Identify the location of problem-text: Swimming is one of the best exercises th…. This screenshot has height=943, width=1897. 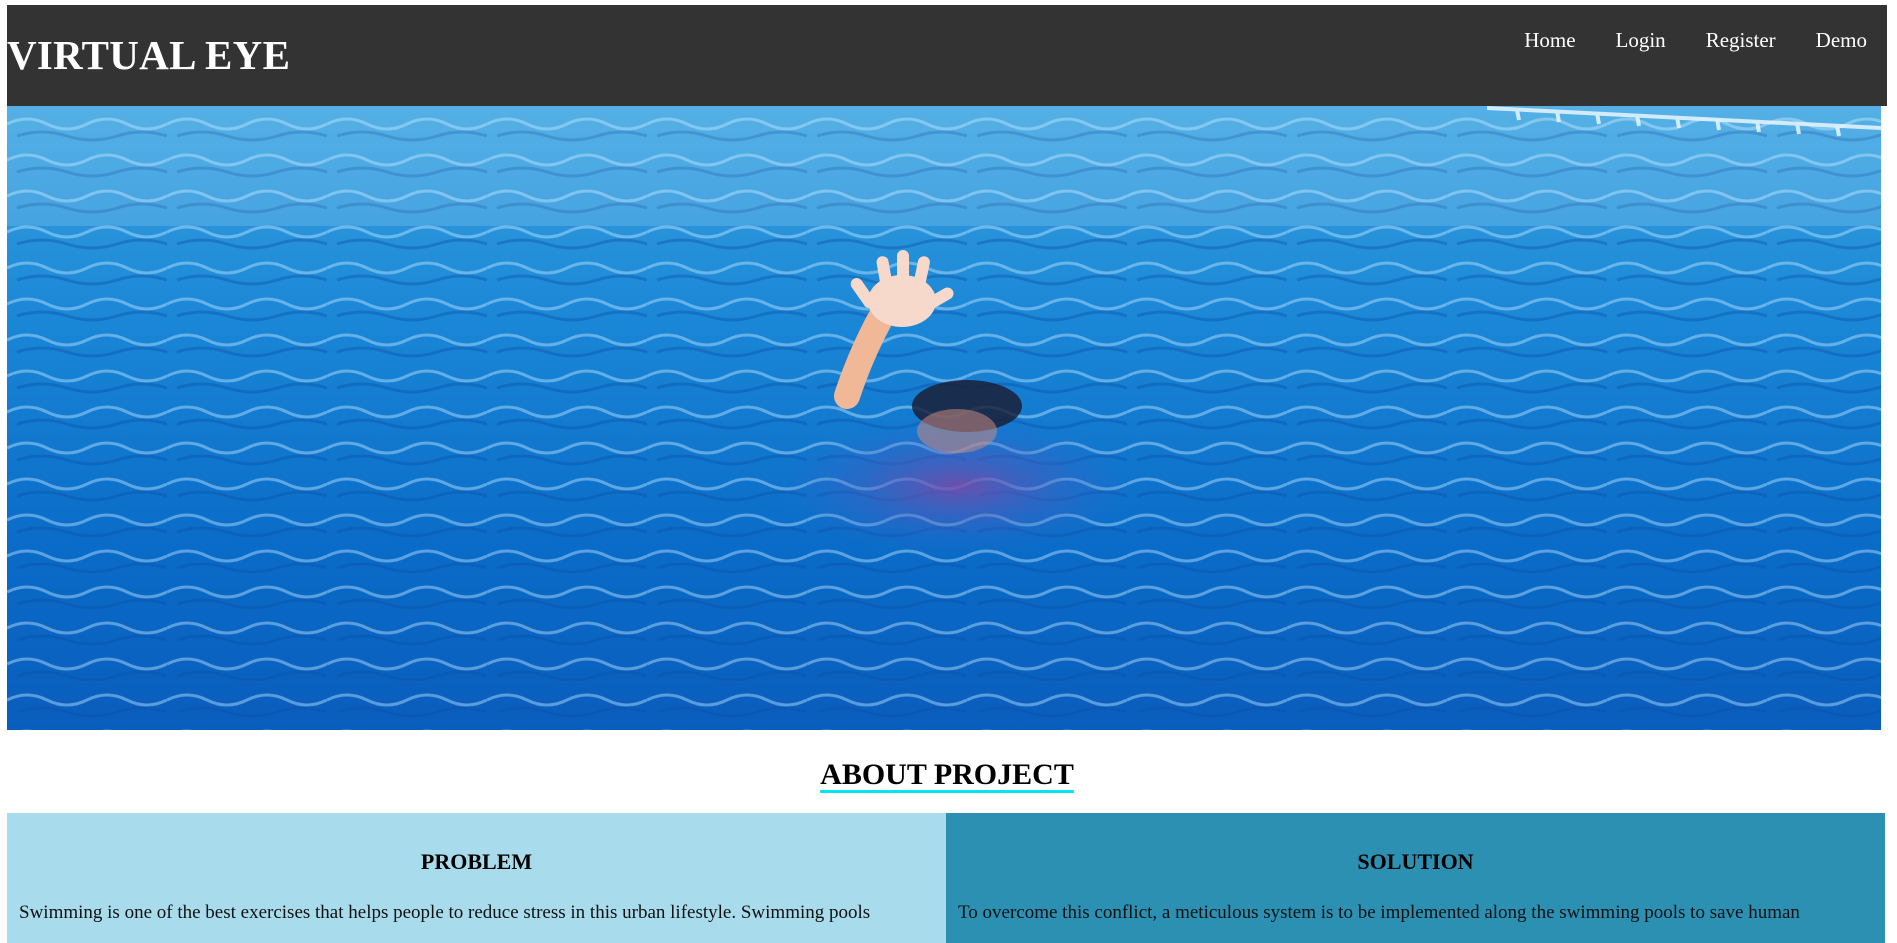
(445, 912).